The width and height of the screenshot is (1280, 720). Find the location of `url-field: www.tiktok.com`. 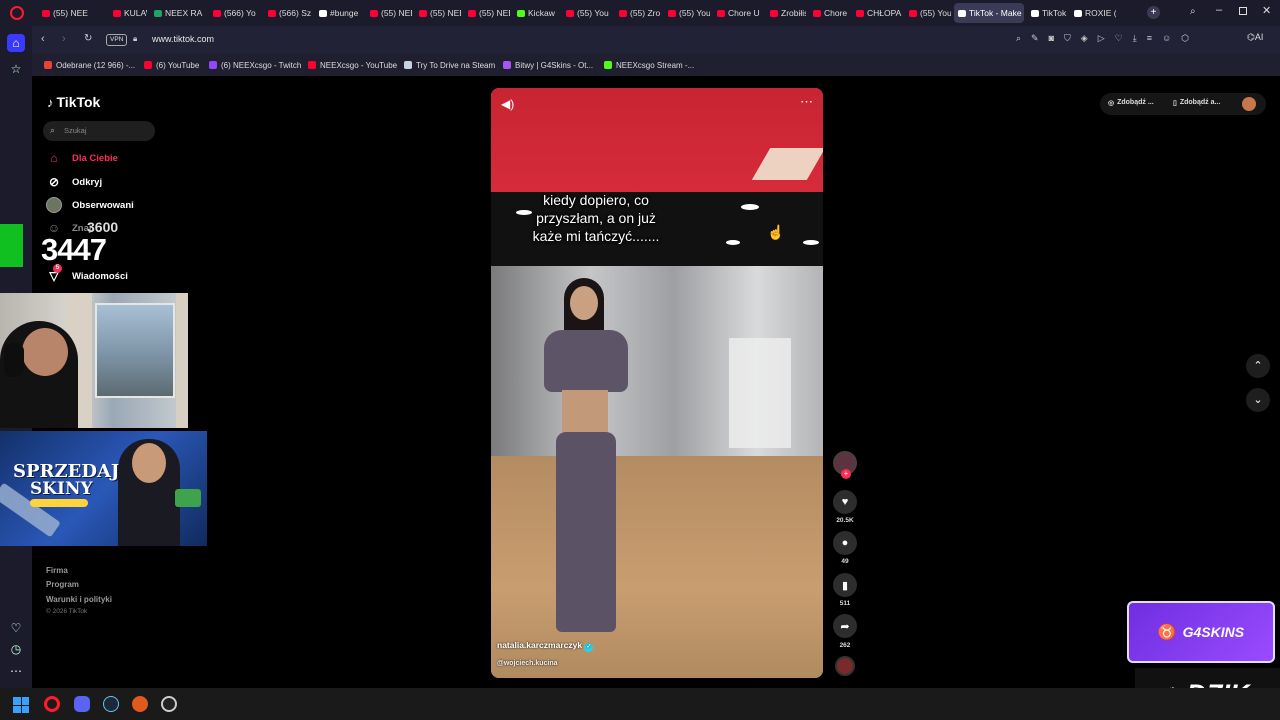

url-field: www.tiktok.com is located at coordinates (183, 39).